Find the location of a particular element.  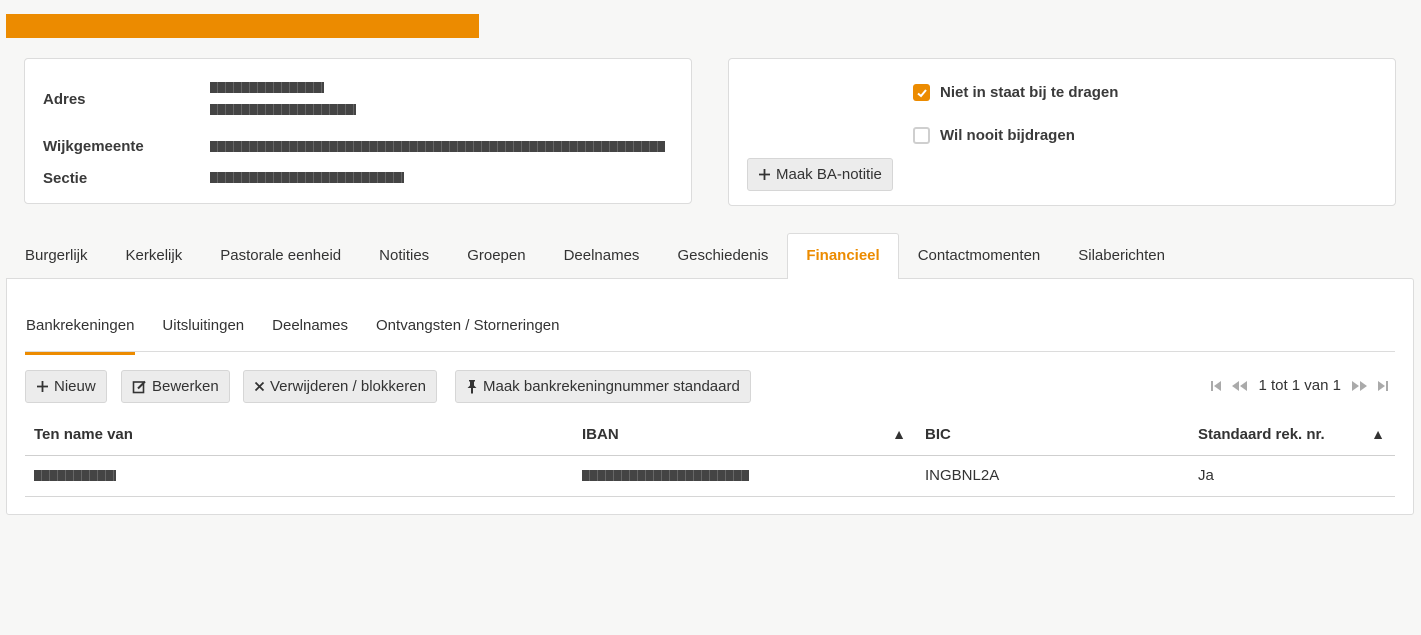

subtab-uitsluitingen: Uitsluitingen is located at coordinates (203, 332).